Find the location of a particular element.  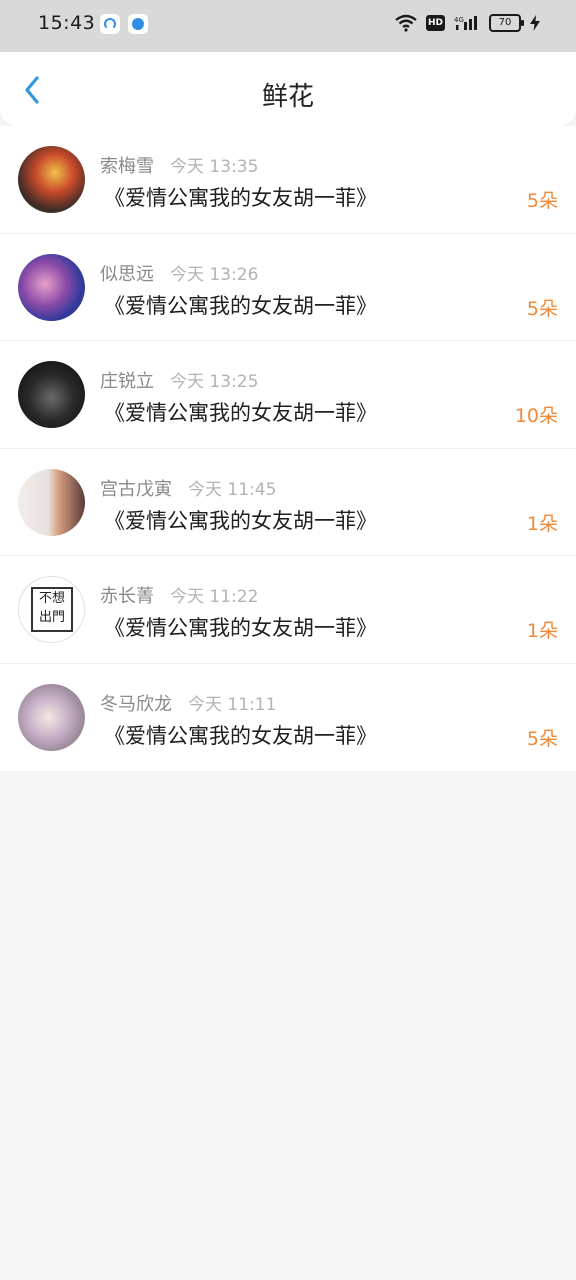

hd-icon: HD is located at coordinates (435, 23).